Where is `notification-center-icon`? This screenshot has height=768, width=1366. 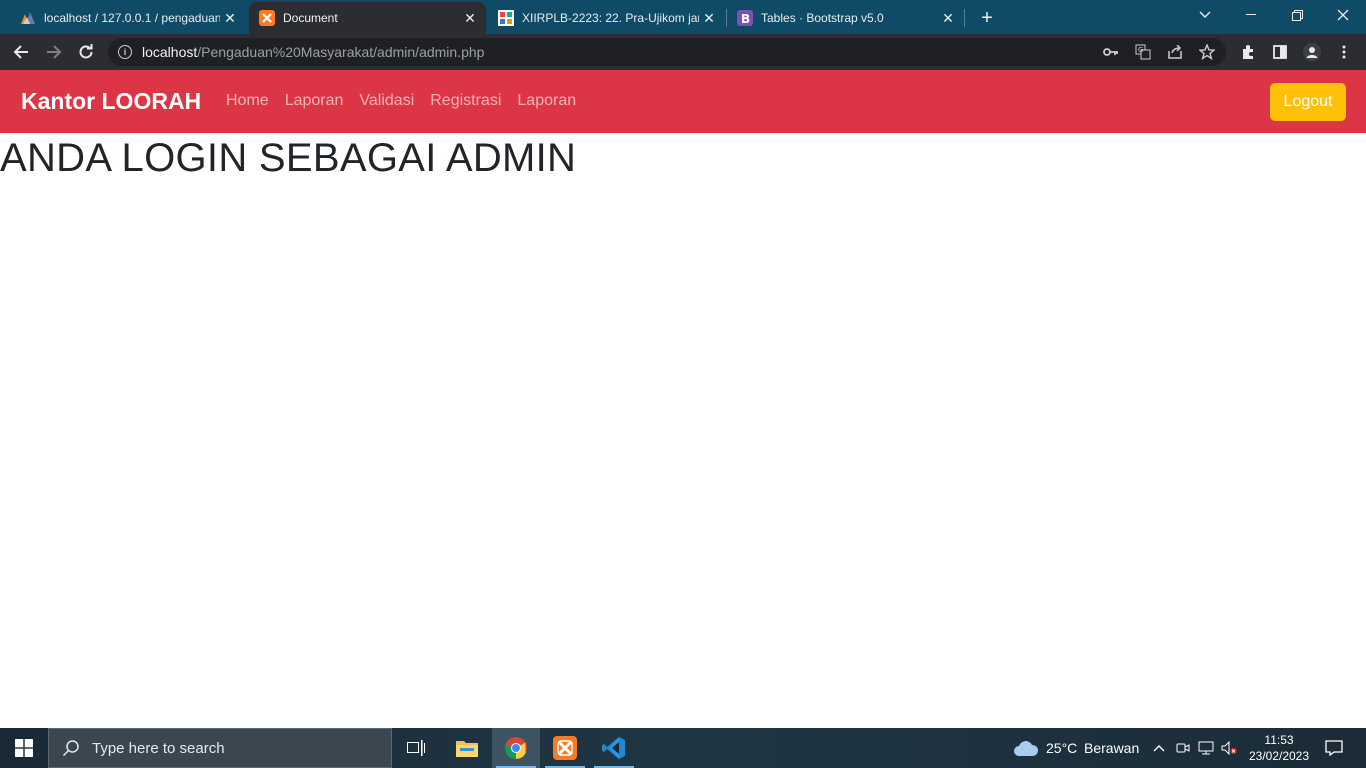 notification-center-icon is located at coordinates (1334, 748).